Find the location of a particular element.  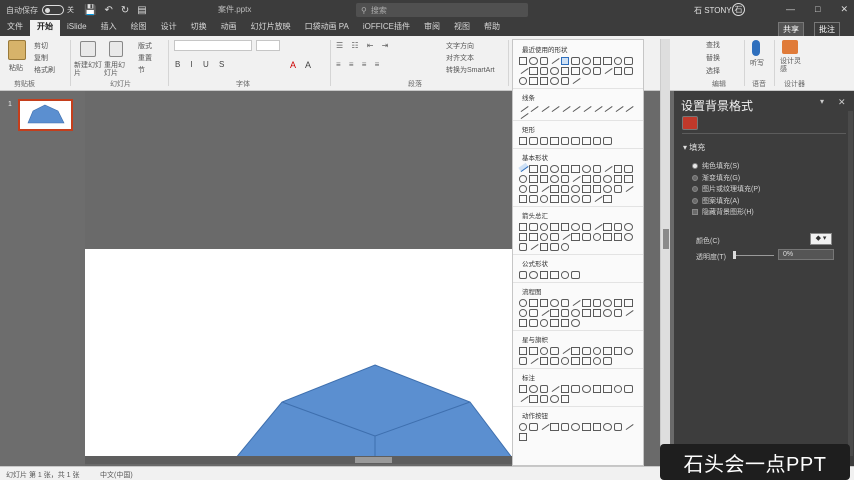

list-buttons: ☰ ☷ ⇤ ⇥ is located at coordinates (363, 45).